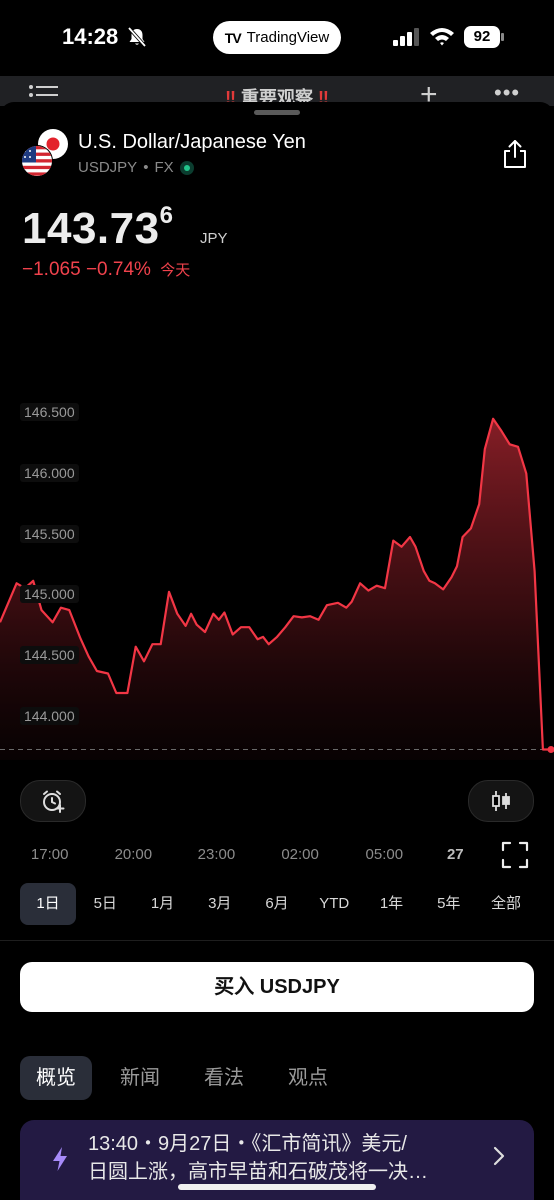 This screenshot has height=1200, width=554. What do you see at coordinates (49, 533) in the screenshot?
I see `y-tick-label: 145.500` at bounding box center [49, 533].